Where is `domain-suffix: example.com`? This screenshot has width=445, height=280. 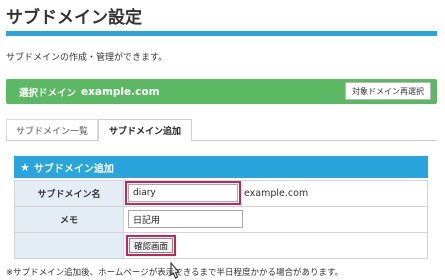 domain-suffix: example.com is located at coordinates (276, 193).